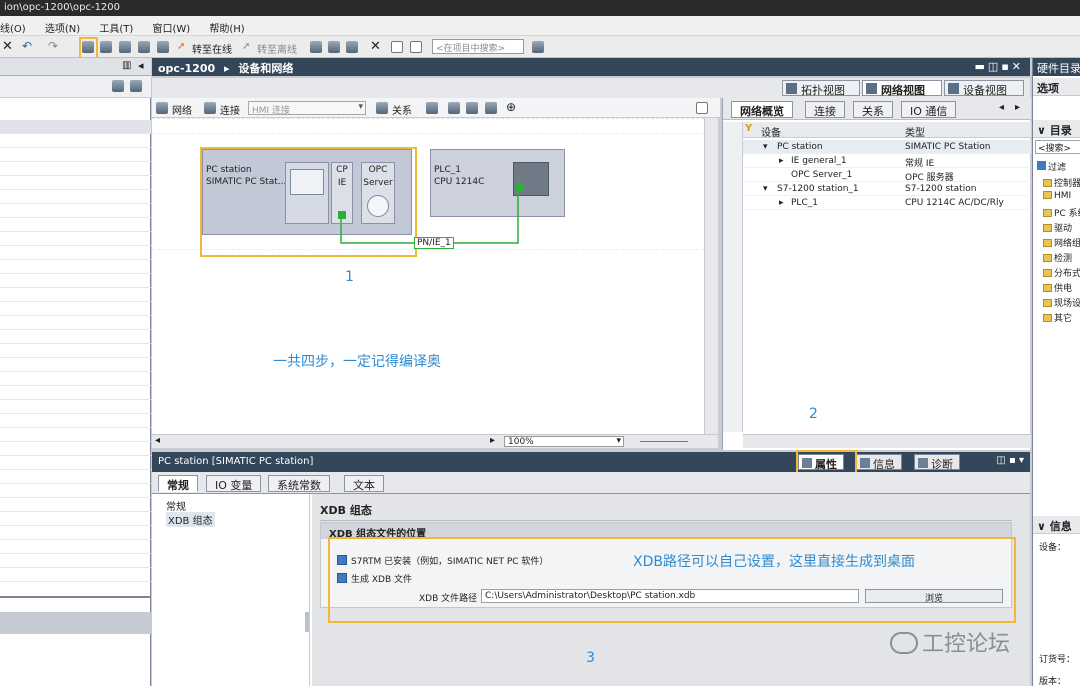 Image resolution: width=1080 pixels, height=686 pixels. What do you see at coordinates (246, 46) in the screenshot?
I see `go-offline-icon: ➚` at bounding box center [246, 46].